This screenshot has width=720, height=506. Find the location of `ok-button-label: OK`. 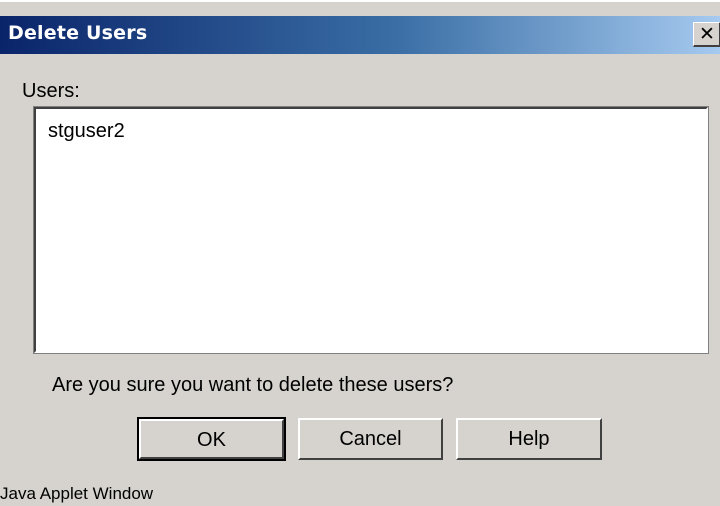

ok-button-label: OK is located at coordinates (211, 439).